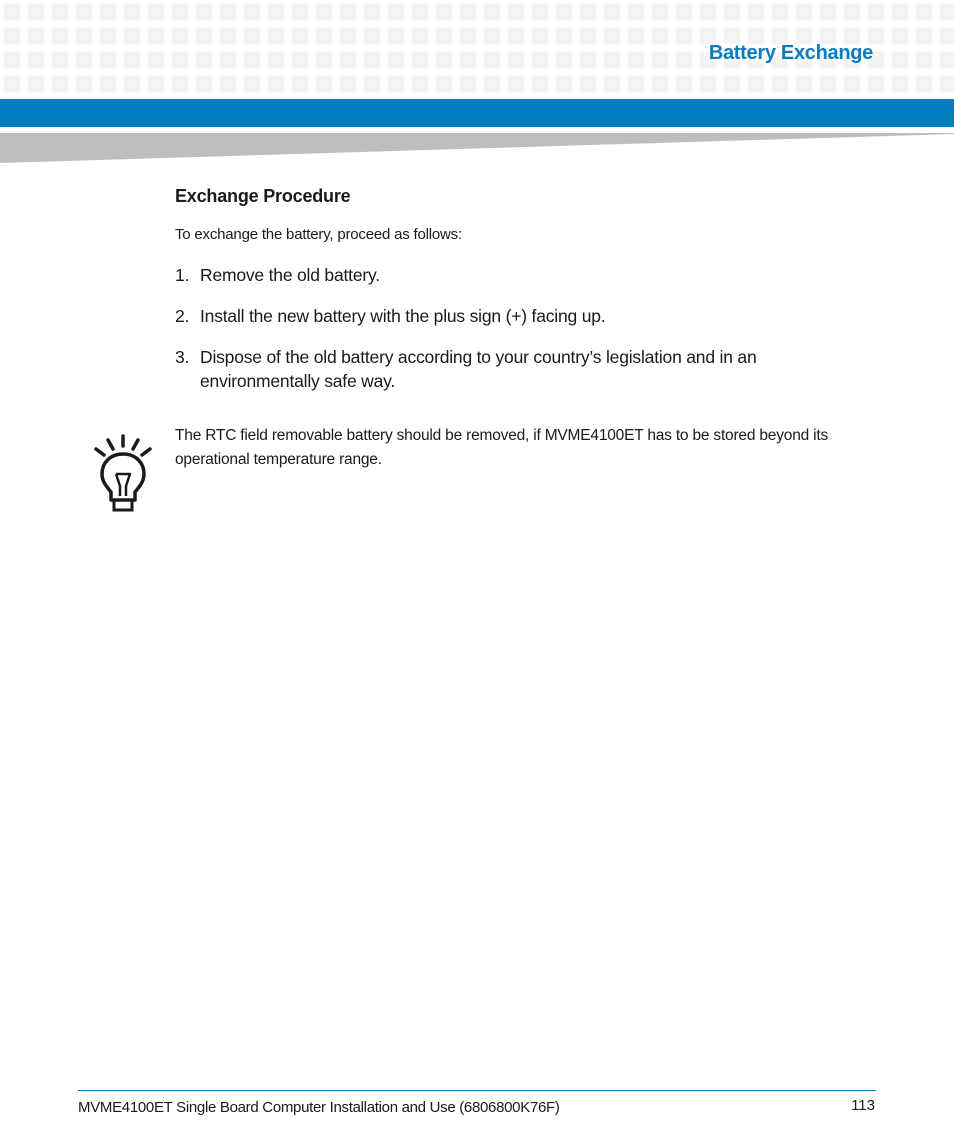 This screenshot has width=954, height=1145. I want to click on header-gray-wedge, so click(477, 148).